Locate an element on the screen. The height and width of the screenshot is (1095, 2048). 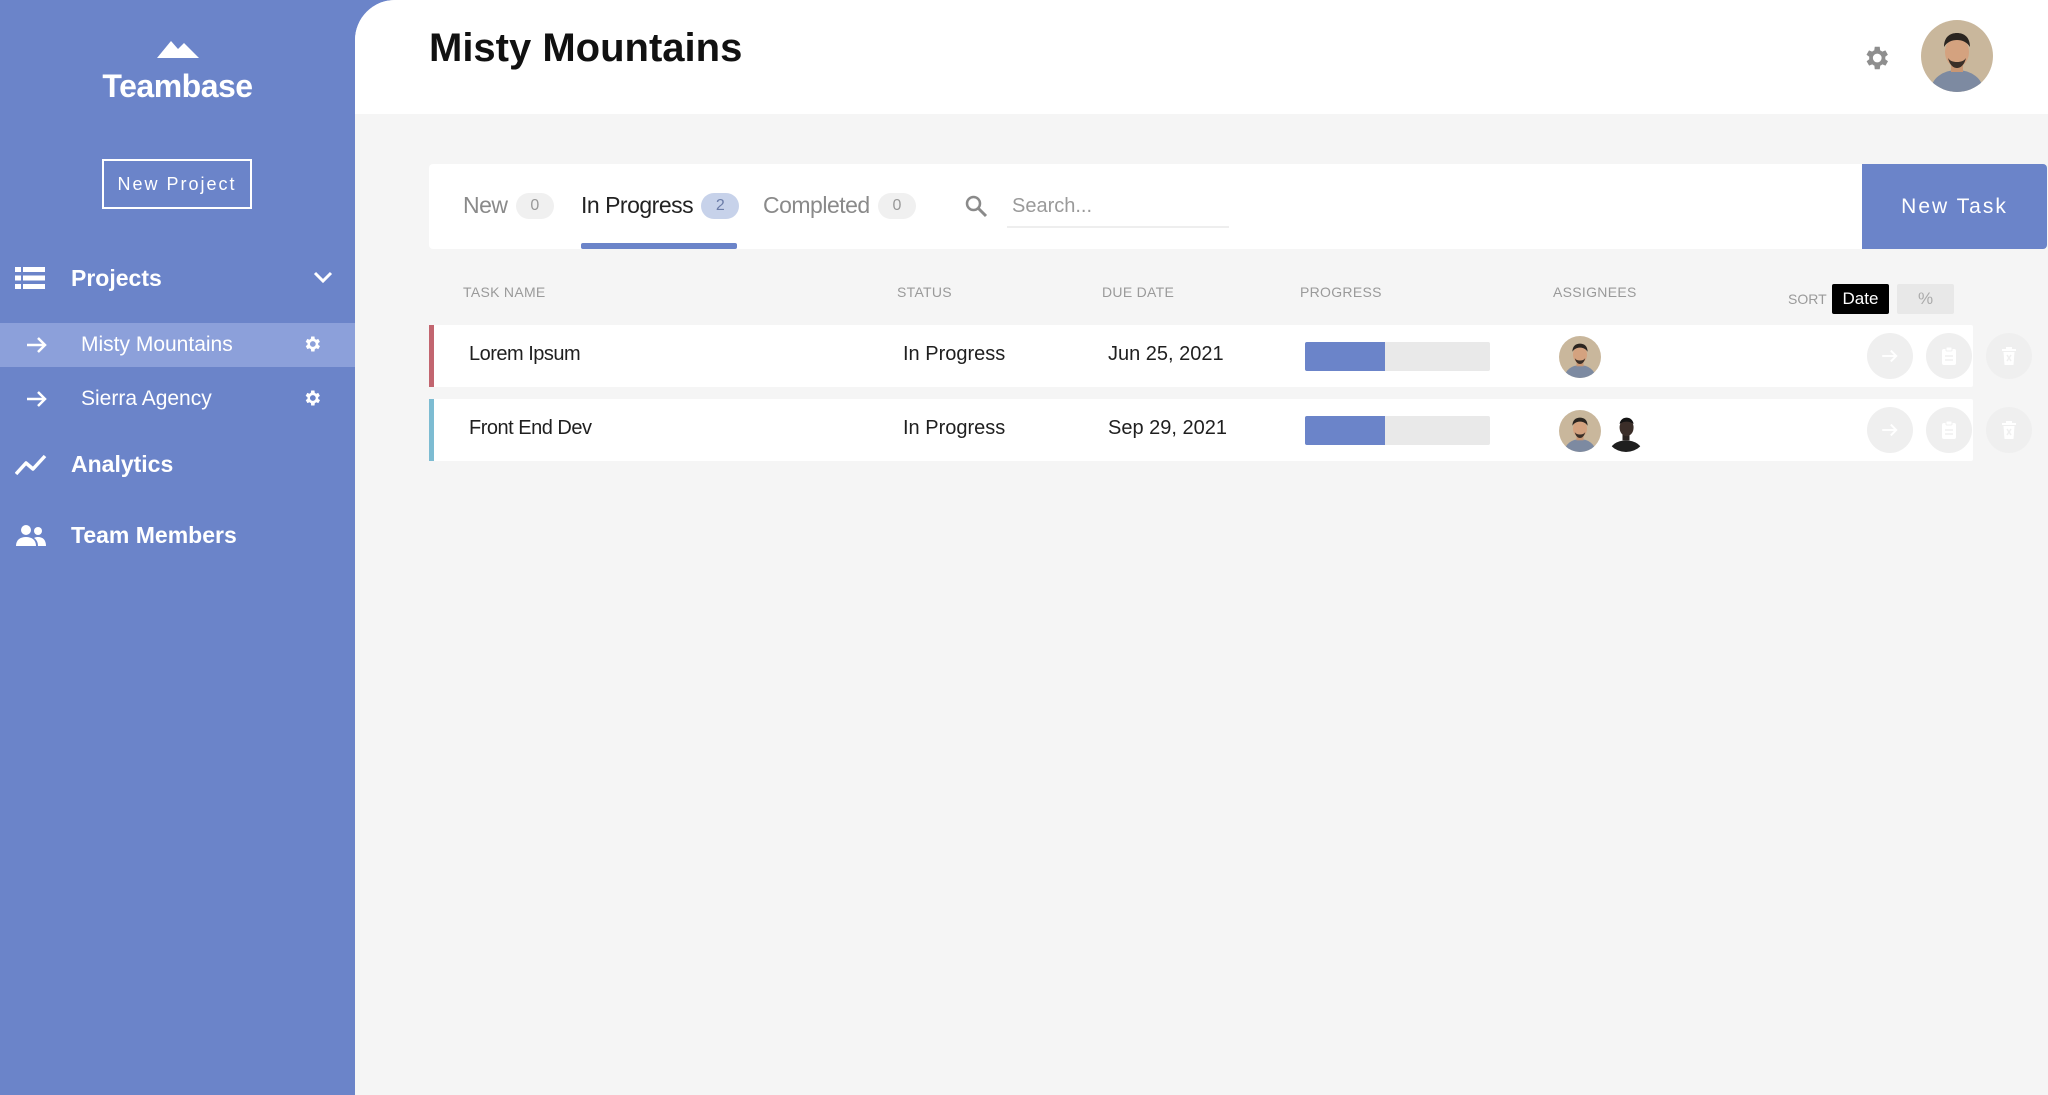
sidebar-item-misty-mountains: Misty Mountains is located at coordinates (177, 345).